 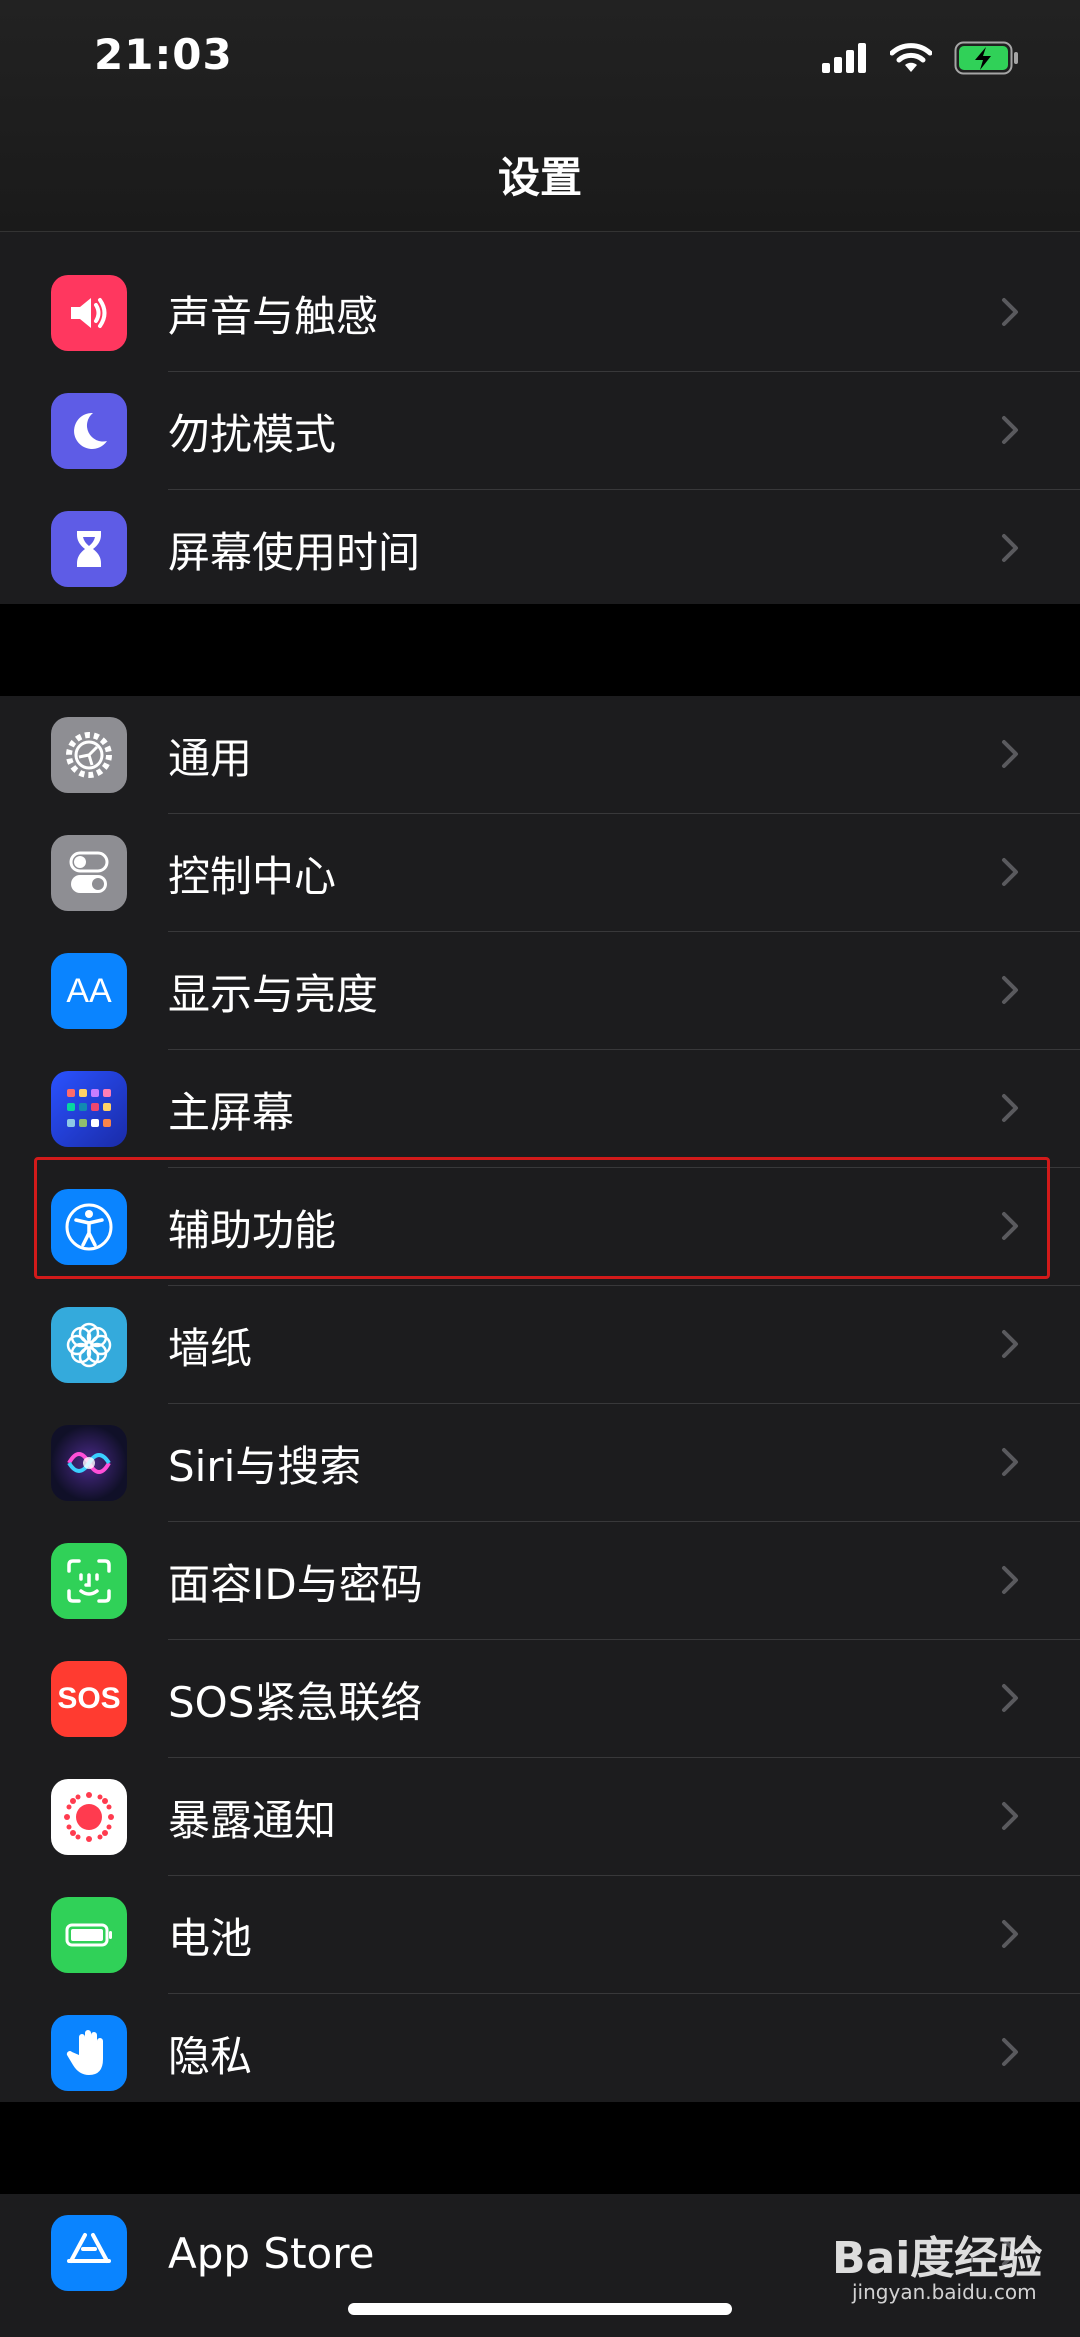 I want to click on row-label: 勿扰模式, so click(x=252, y=434).